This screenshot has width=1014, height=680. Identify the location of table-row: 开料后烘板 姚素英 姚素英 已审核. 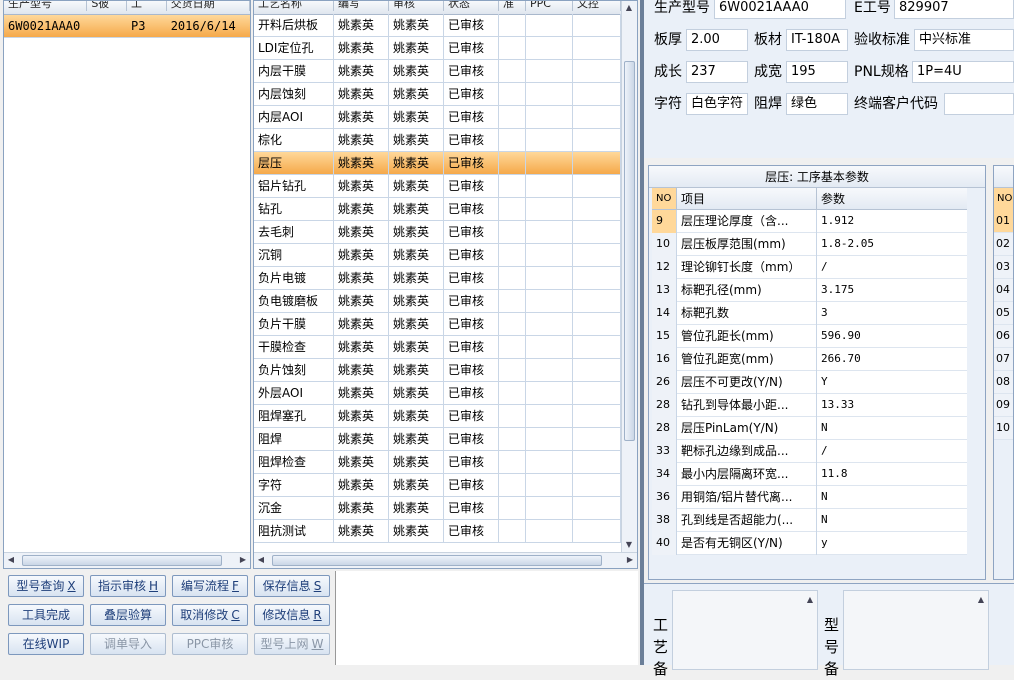
(438, 25).